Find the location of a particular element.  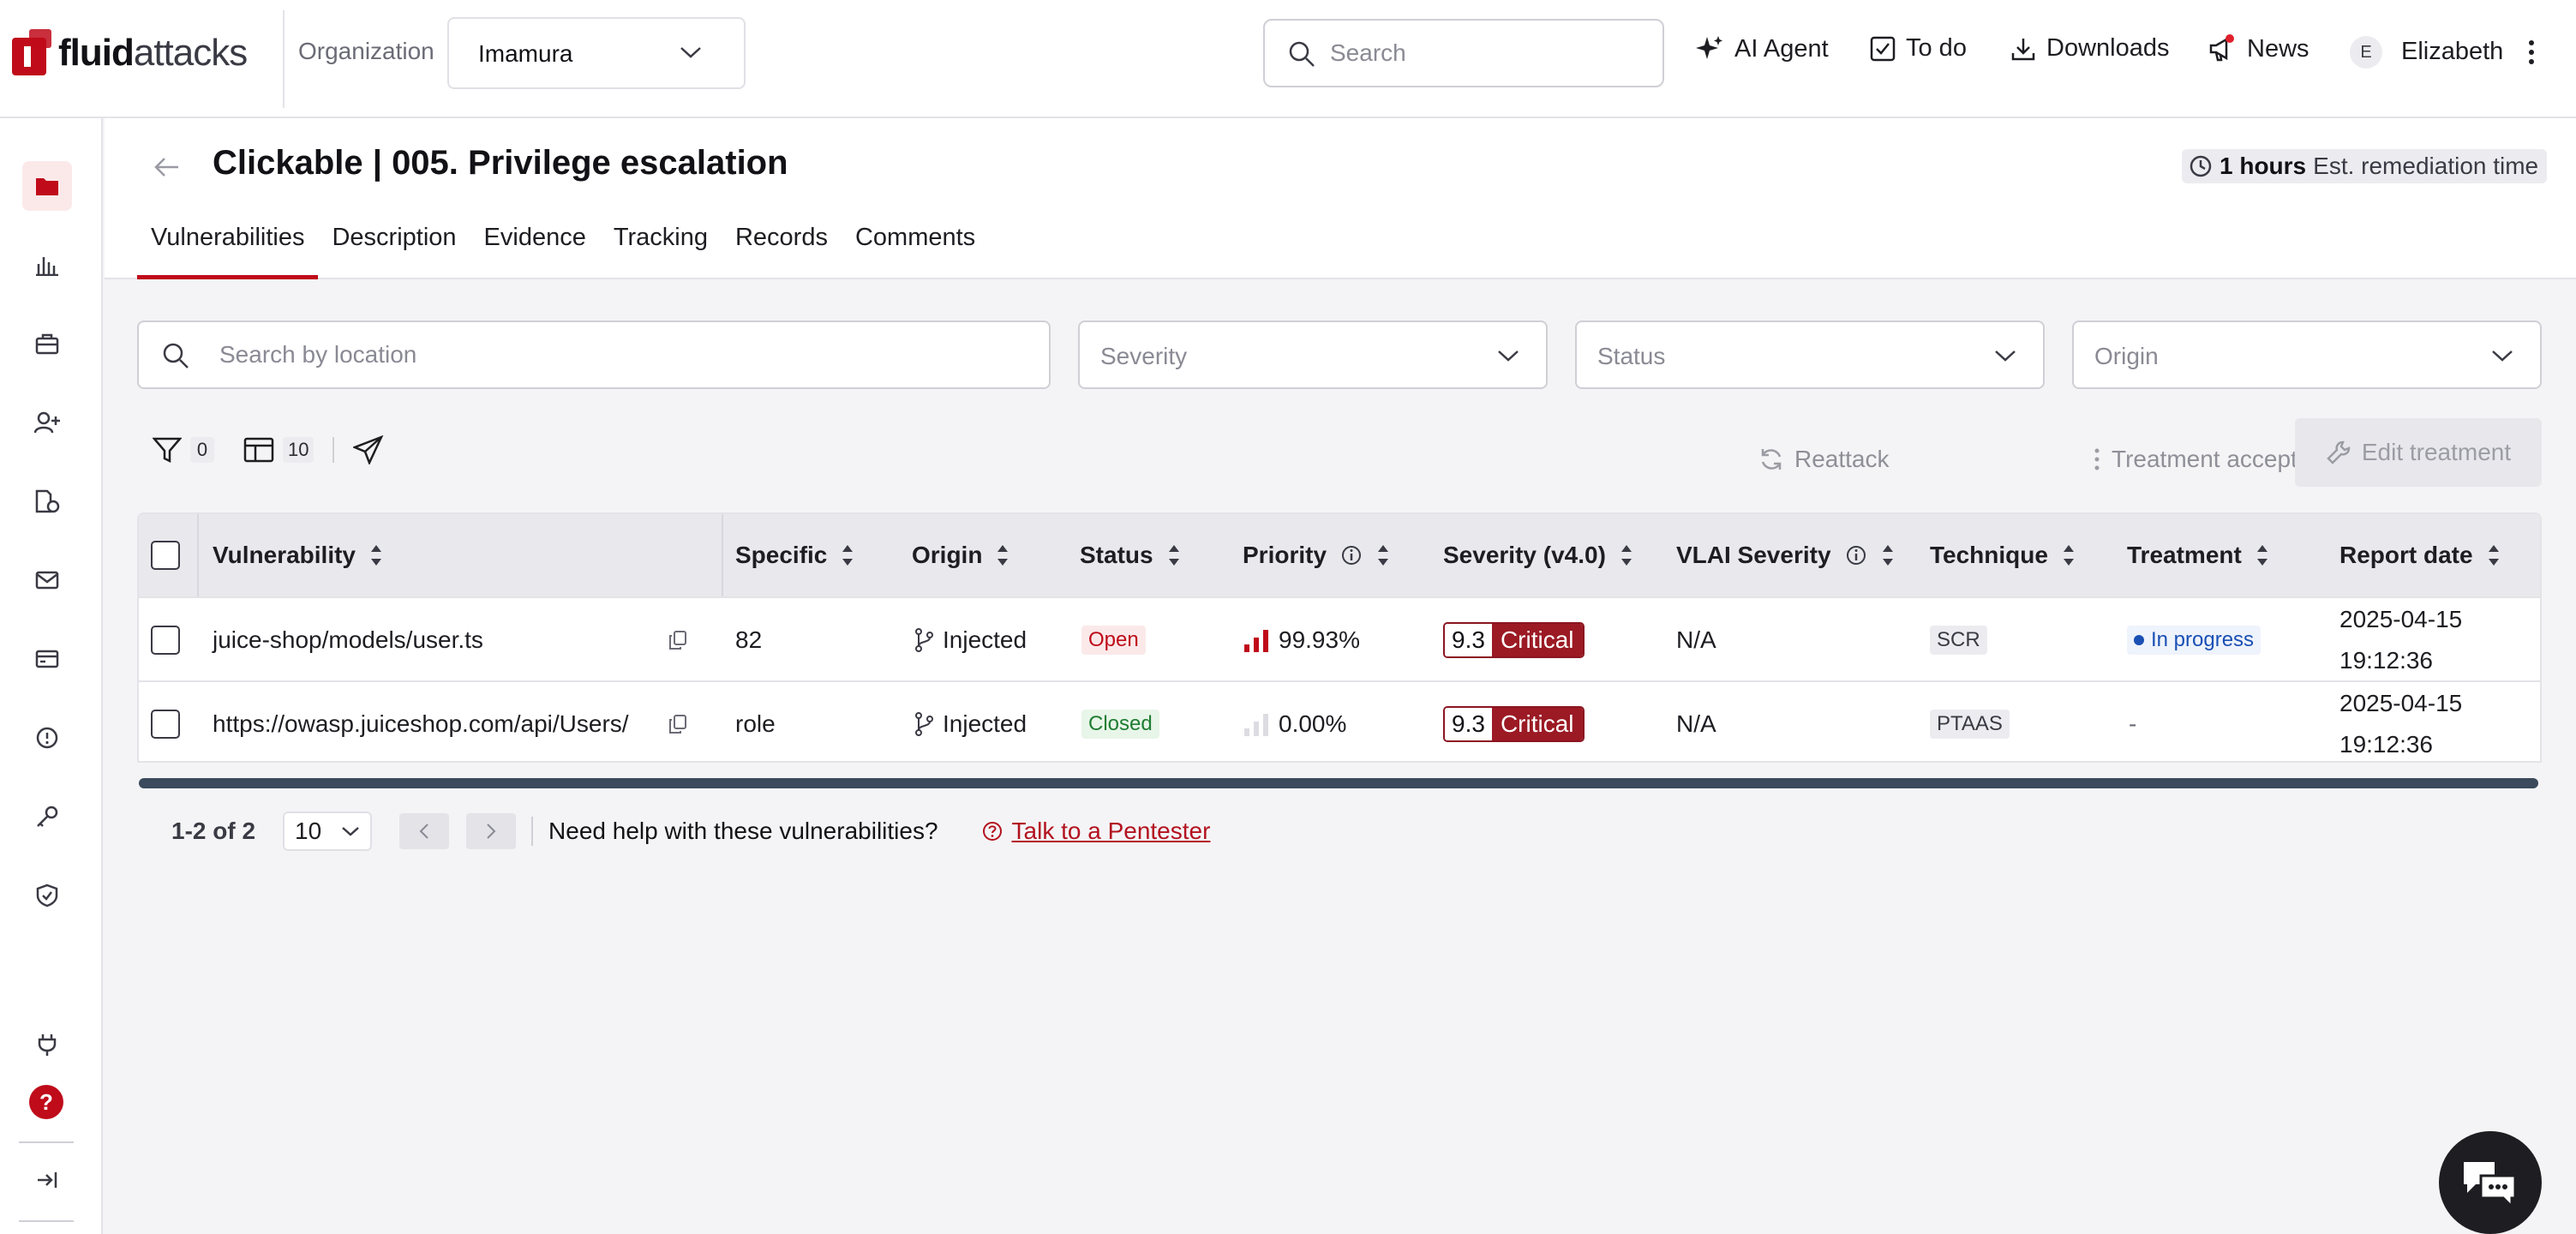

sidebar: ? is located at coordinates (51, 676).